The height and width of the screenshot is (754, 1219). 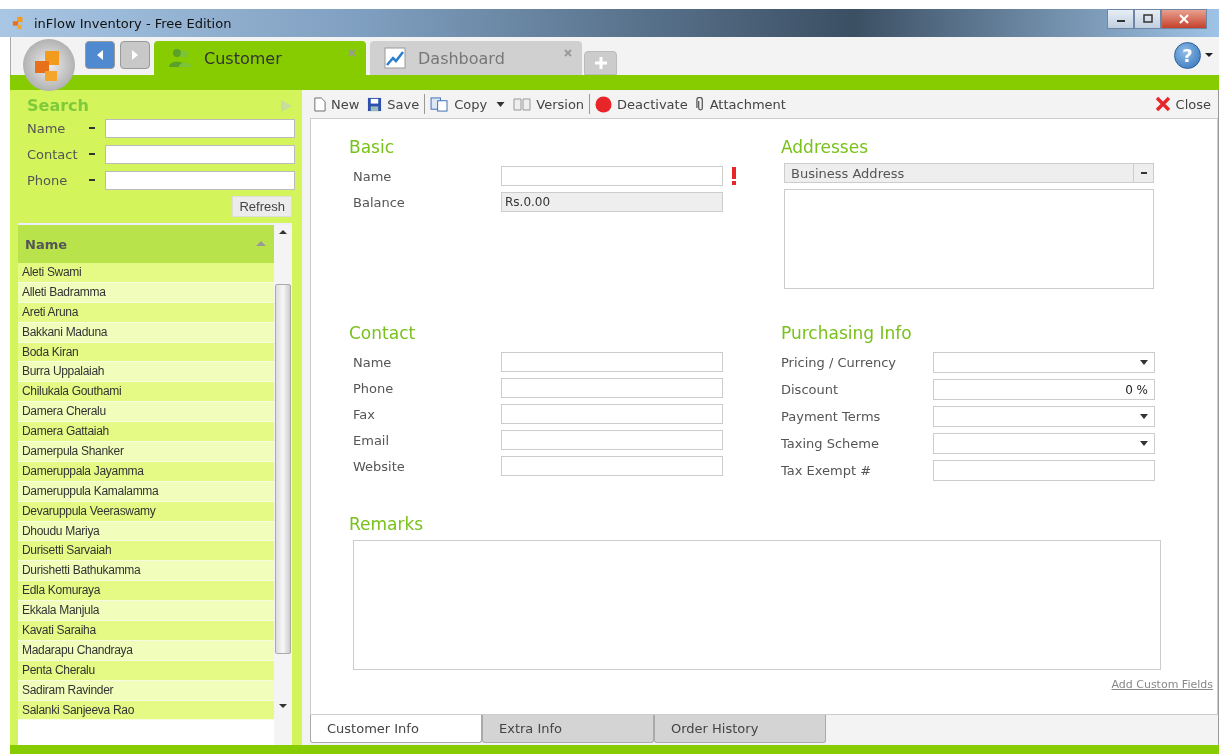 I want to click on input-field: 0 %, so click(x=1044, y=389).